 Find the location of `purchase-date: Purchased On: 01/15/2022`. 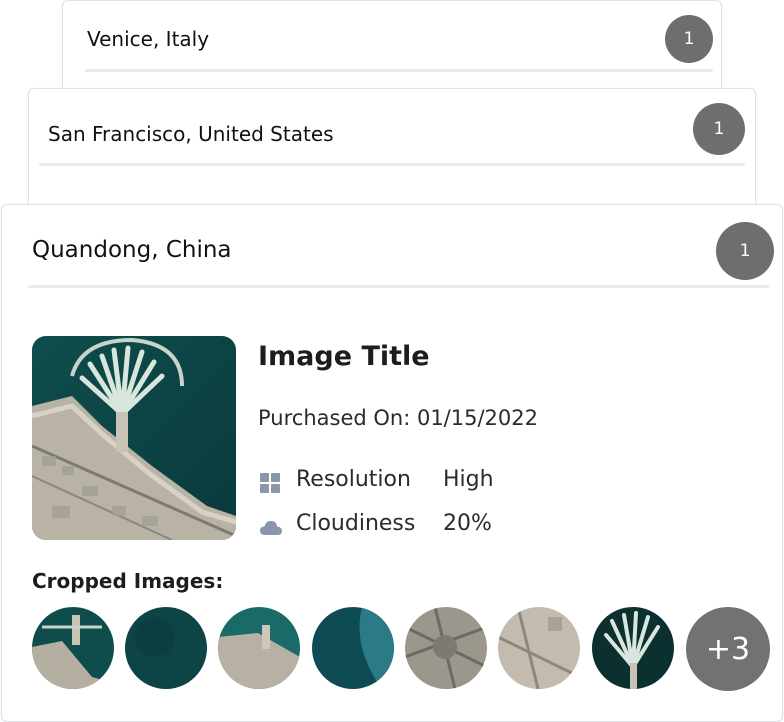

purchase-date: Purchased On: 01/15/2022 is located at coordinates (398, 418).